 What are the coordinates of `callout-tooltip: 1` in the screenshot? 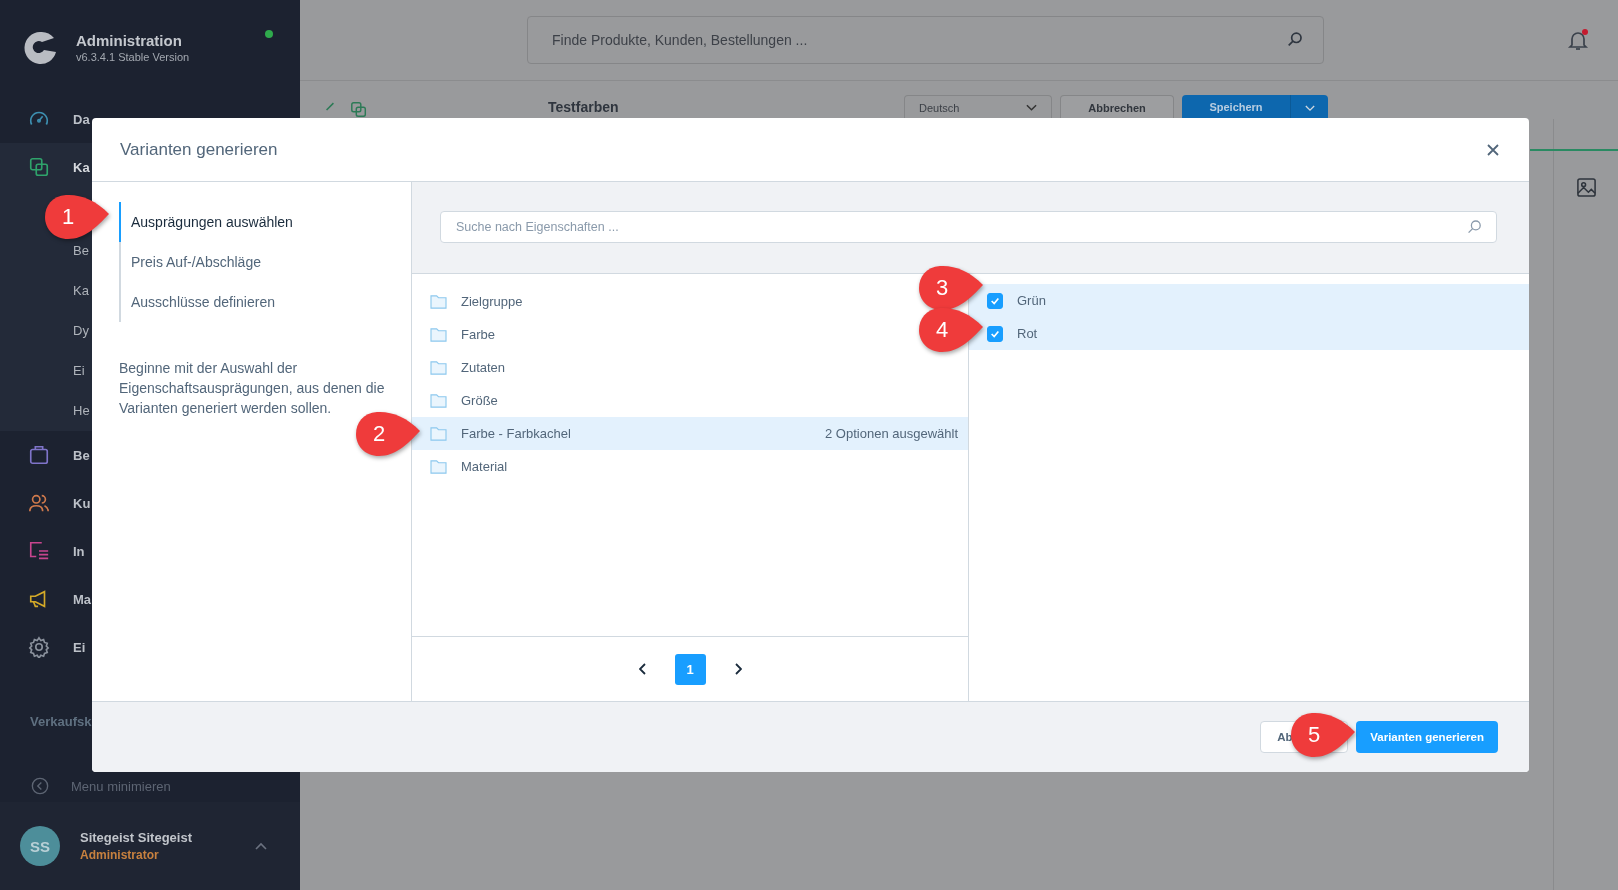 It's located at (77, 217).